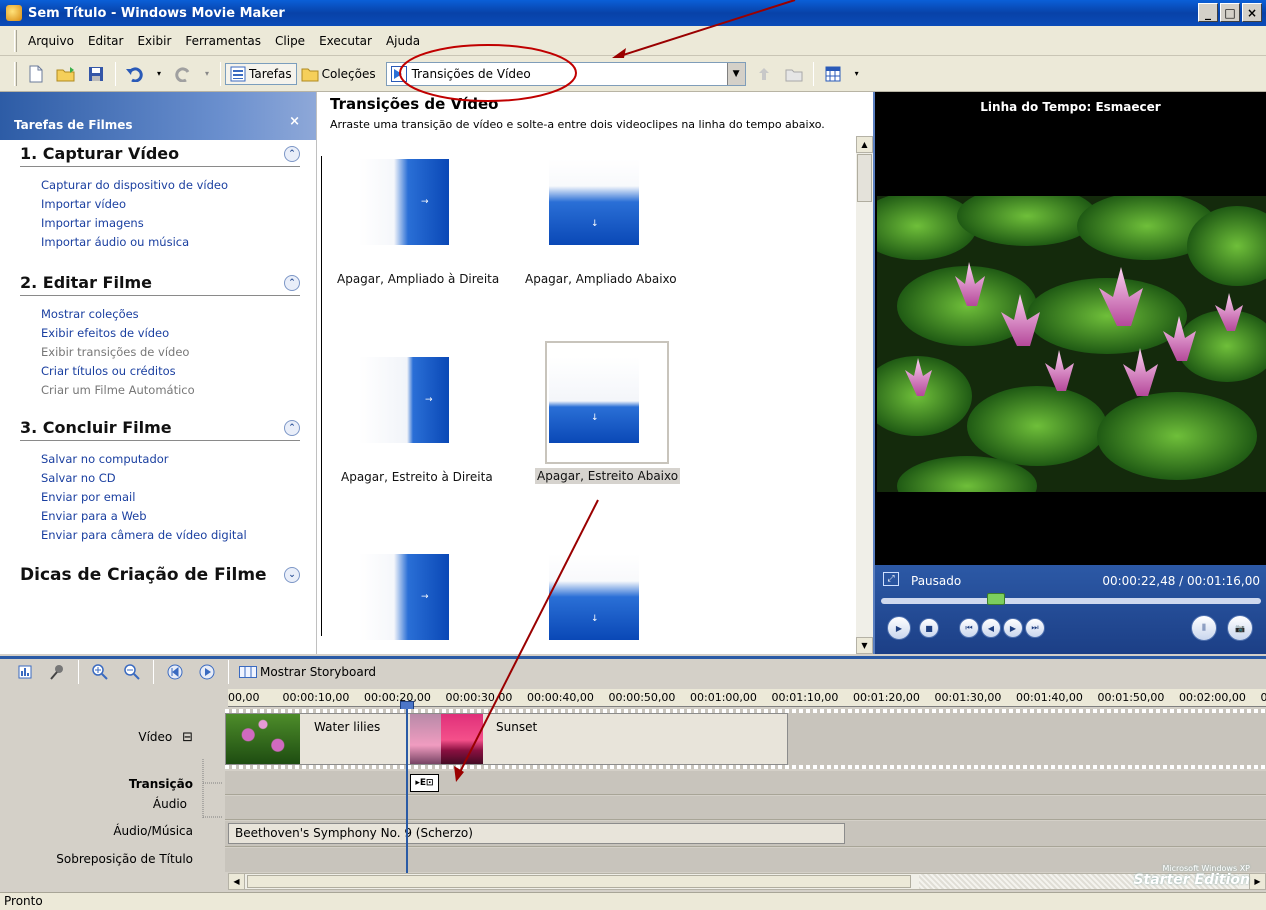  I want to click on up-one-level-icon, so click(764, 74).